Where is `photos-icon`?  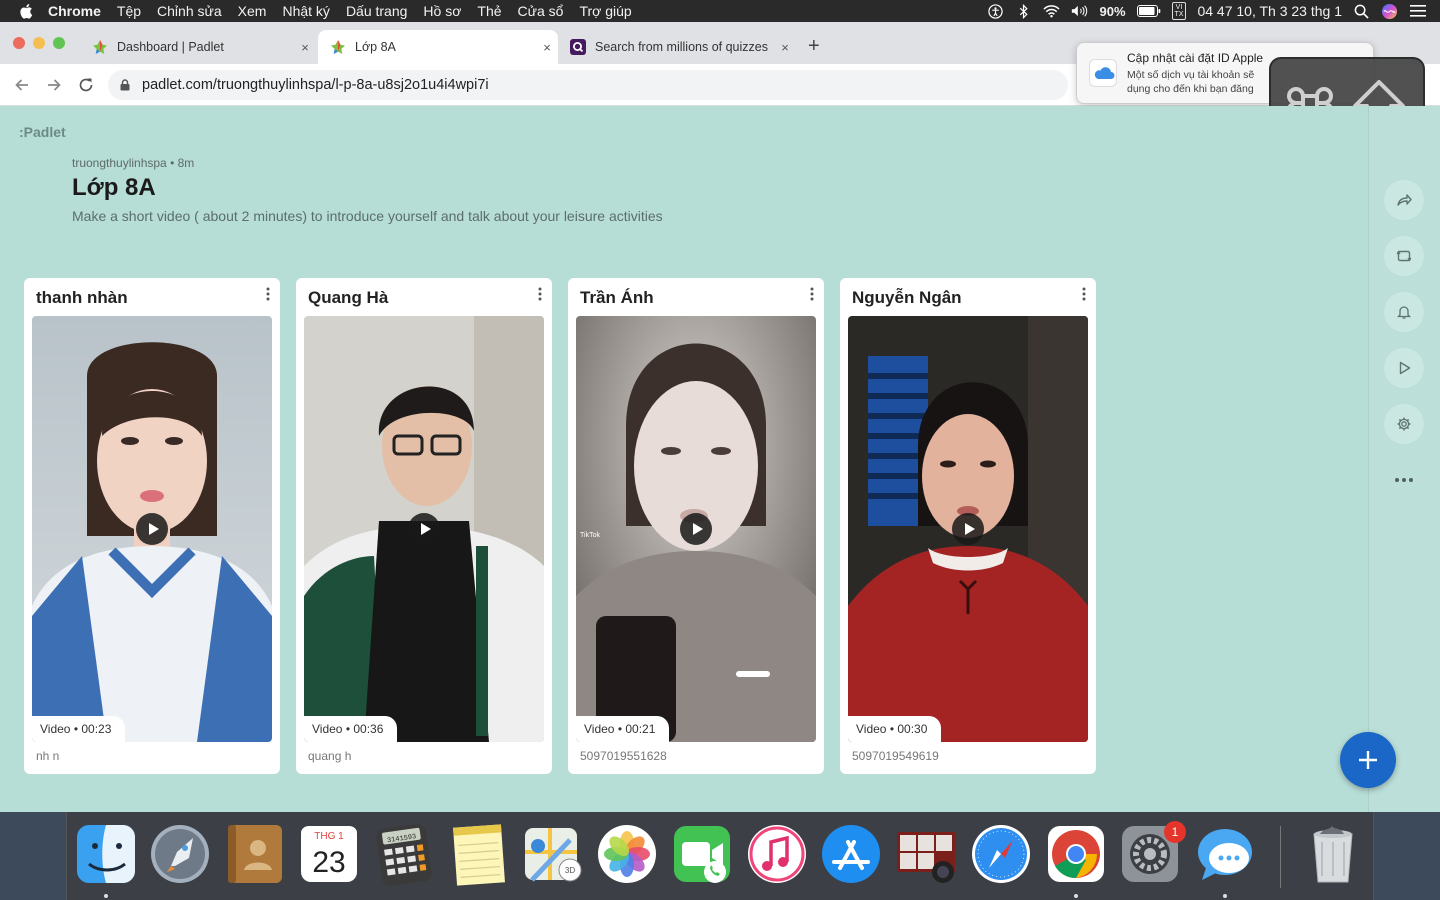 photos-icon is located at coordinates (627, 854).